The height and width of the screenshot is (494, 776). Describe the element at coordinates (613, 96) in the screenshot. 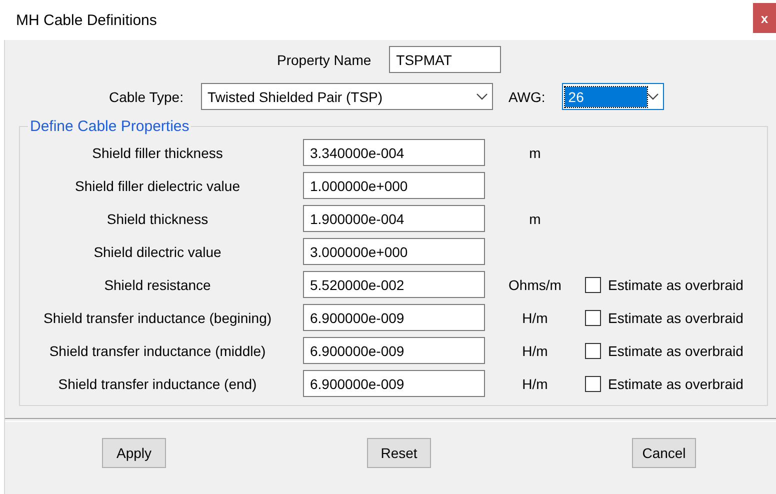

I see `awg-dropdown: 26` at that location.